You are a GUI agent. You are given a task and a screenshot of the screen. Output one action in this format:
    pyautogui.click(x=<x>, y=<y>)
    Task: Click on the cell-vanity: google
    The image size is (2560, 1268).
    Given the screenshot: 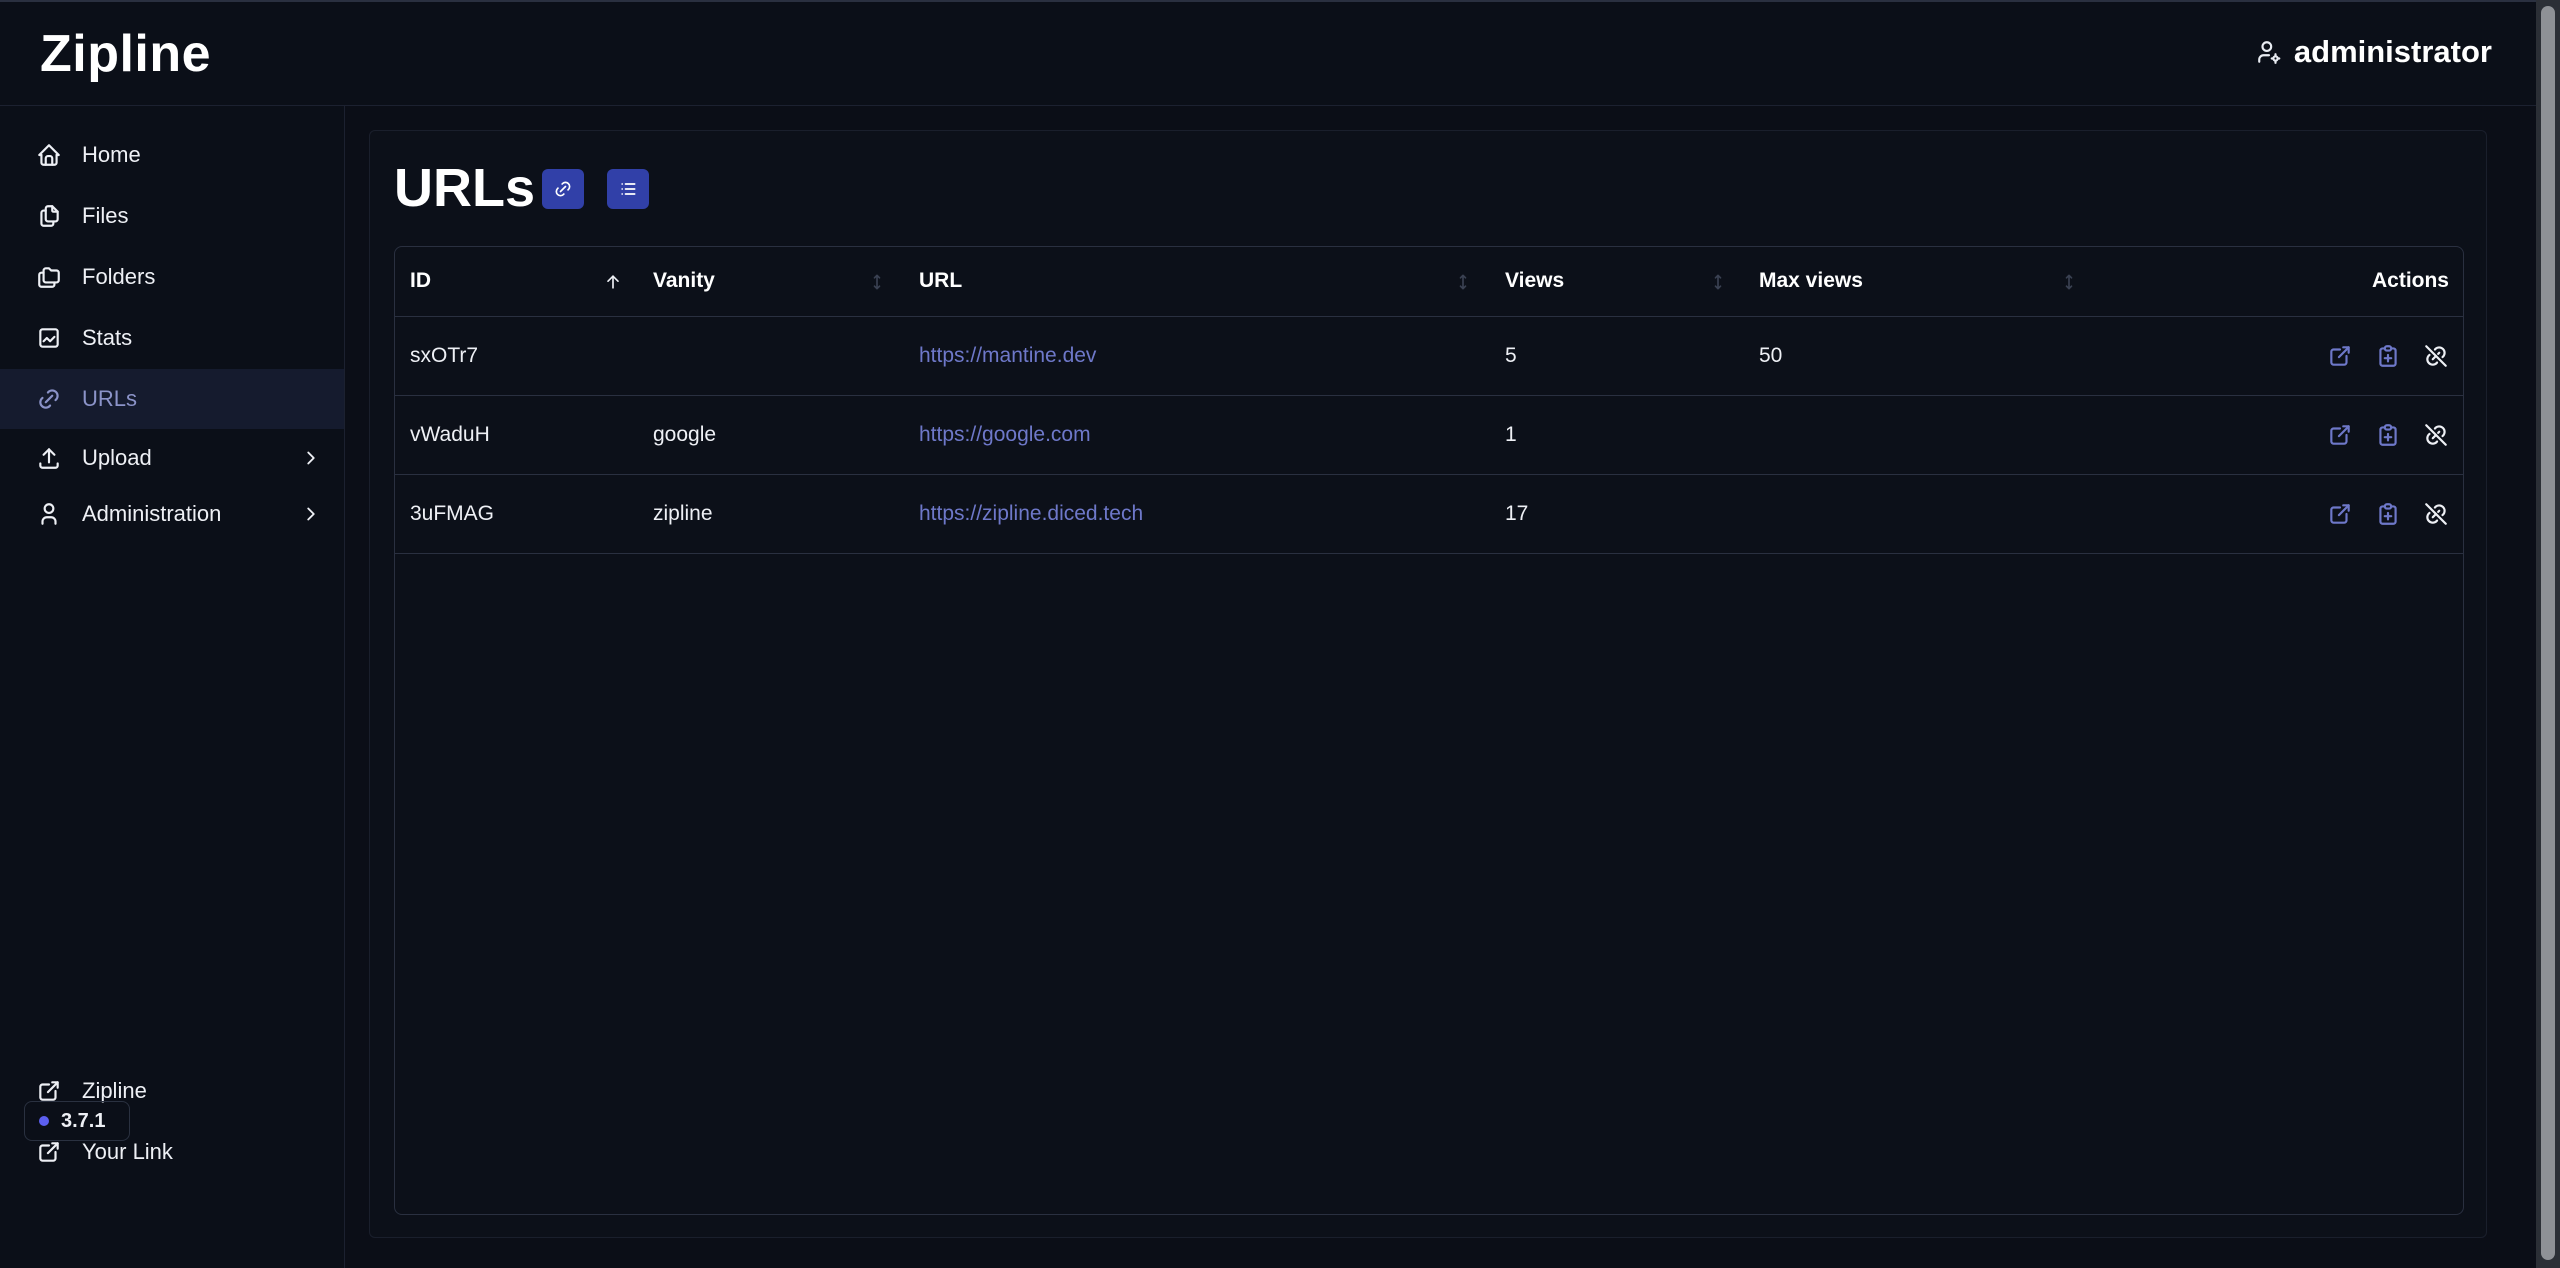 What is the action you would take?
    pyautogui.click(x=685, y=434)
    